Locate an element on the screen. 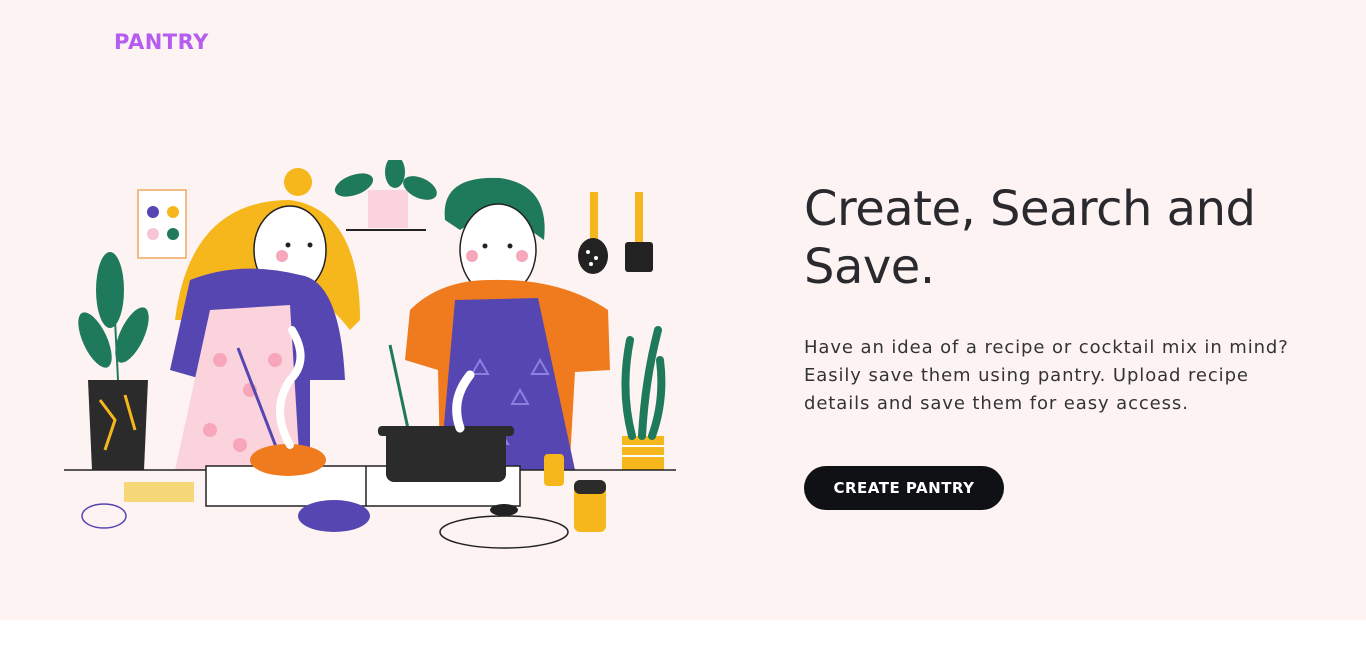 The width and height of the screenshot is (1366, 657). wall-picture-icon is located at coordinates (162, 224).